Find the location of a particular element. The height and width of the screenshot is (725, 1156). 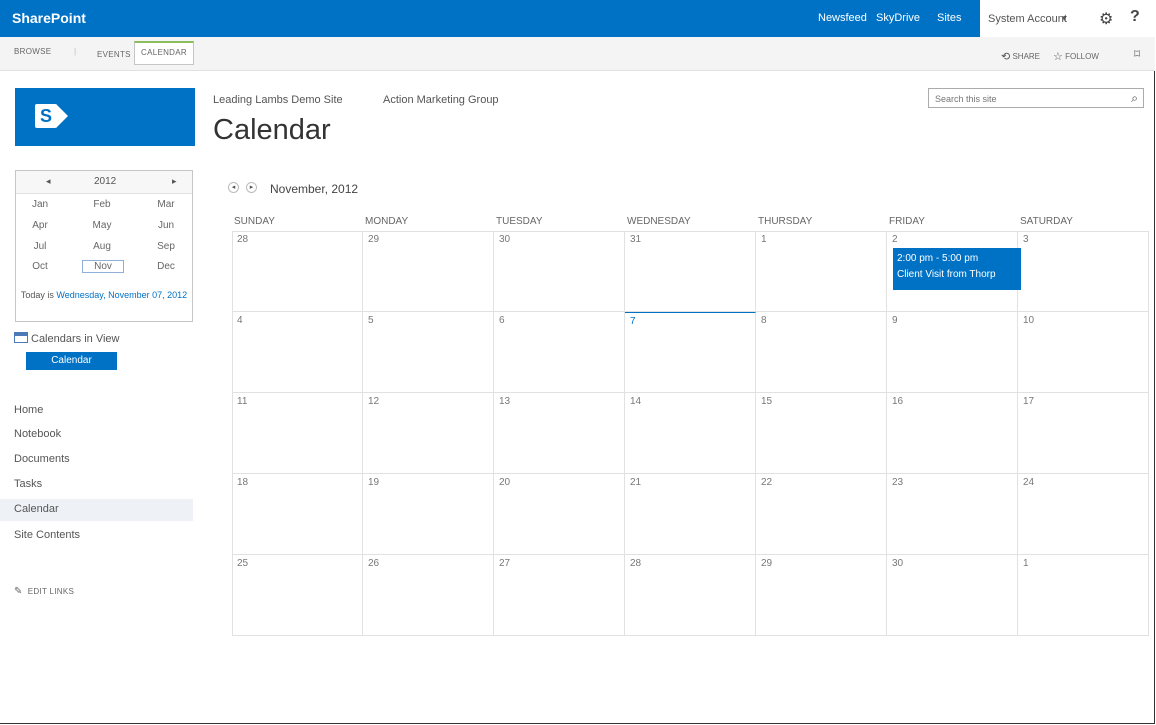

day-number: 6 is located at coordinates (502, 320).